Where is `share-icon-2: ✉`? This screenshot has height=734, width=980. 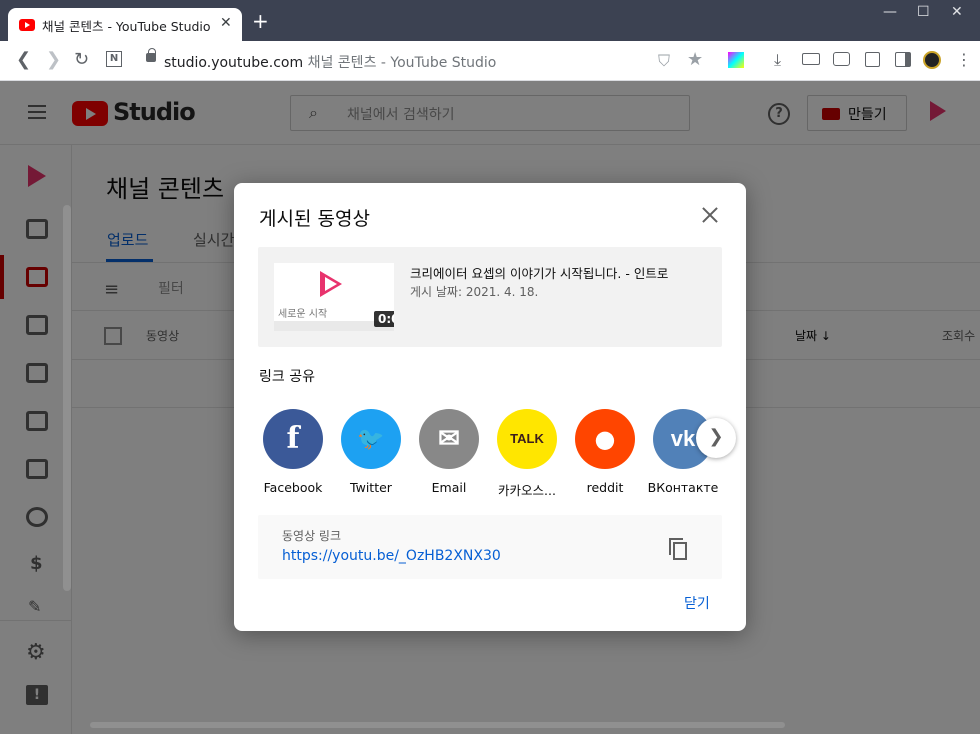 share-icon-2: ✉ is located at coordinates (449, 439).